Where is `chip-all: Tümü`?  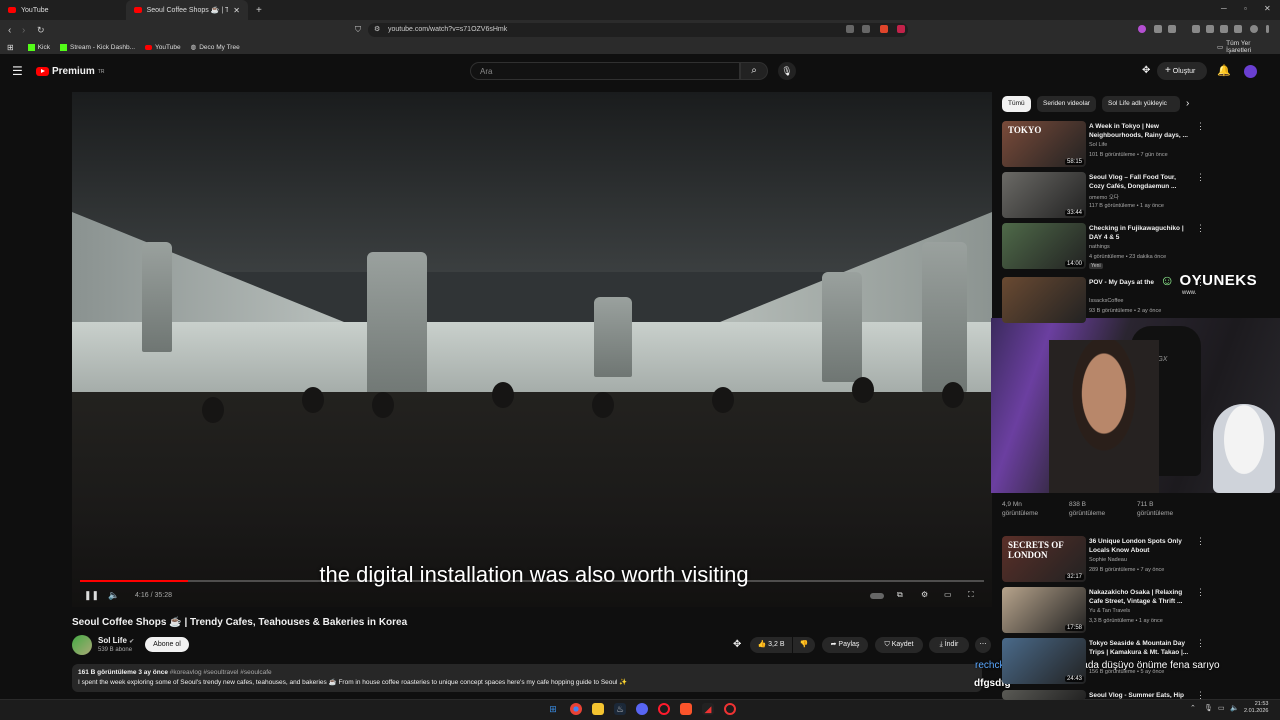
chip-all: Tümü is located at coordinates (1016, 104).